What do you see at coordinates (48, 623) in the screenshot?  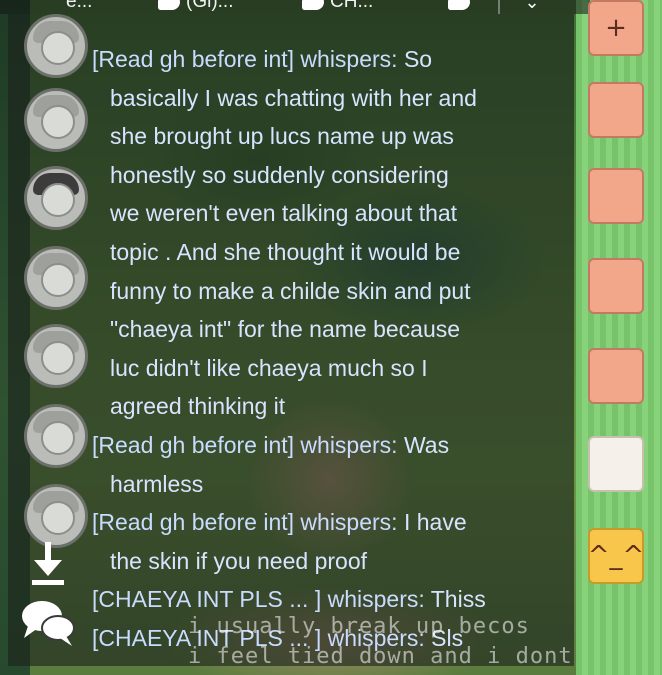 I see `chats-icon` at bounding box center [48, 623].